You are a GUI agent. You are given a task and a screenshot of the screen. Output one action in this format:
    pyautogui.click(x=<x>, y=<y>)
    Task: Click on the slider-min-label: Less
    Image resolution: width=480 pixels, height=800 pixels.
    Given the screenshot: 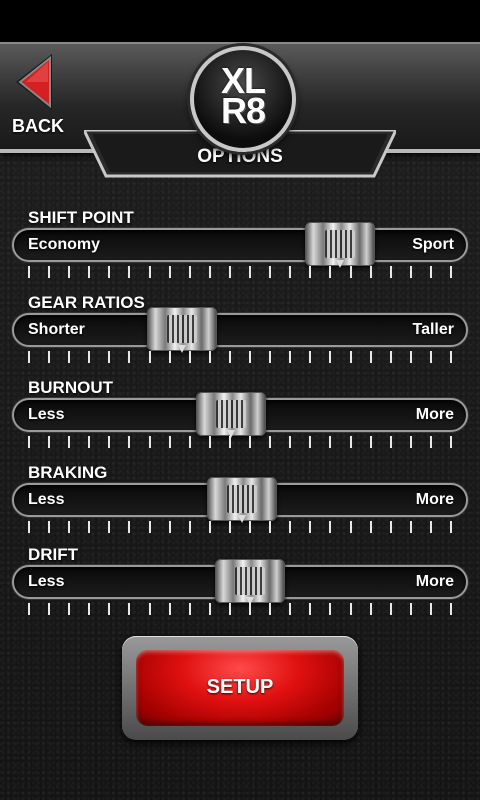 What is the action you would take?
    pyautogui.click(x=46, y=499)
    